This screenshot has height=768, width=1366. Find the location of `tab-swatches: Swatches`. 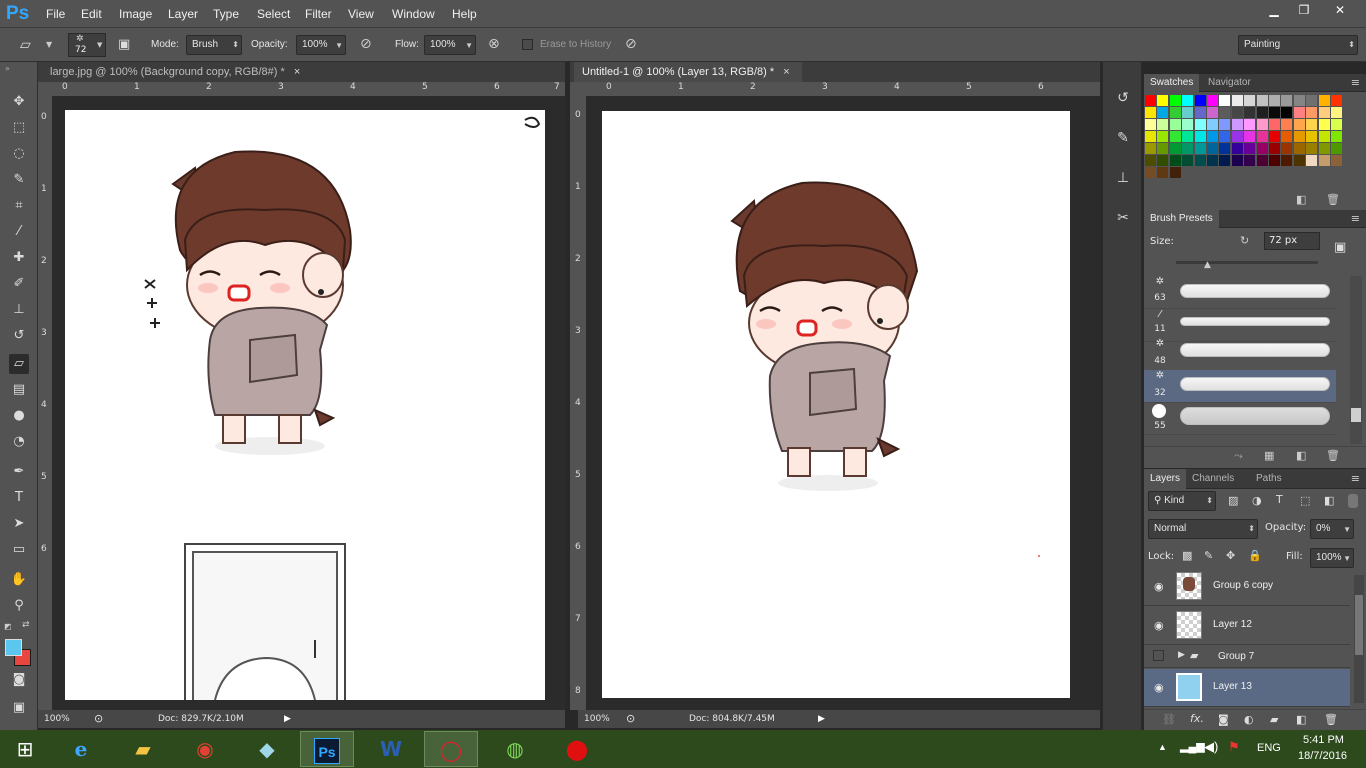

tab-swatches: Swatches is located at coordinates (1172, 83).